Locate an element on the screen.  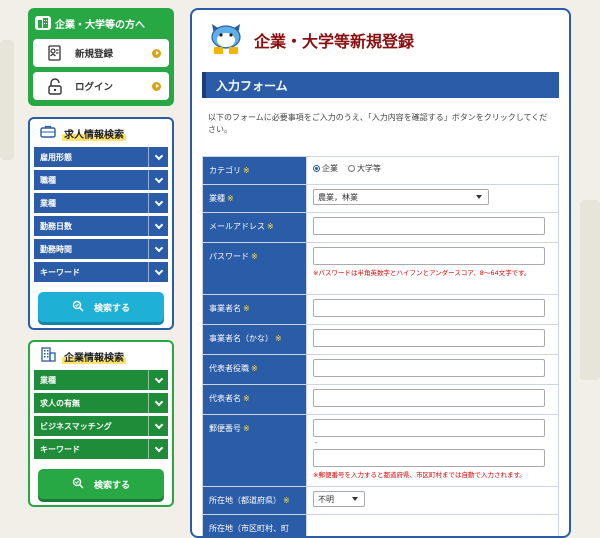
account-panel-heading: 企業・大学等の方へ is located at coordinates (101, 23).